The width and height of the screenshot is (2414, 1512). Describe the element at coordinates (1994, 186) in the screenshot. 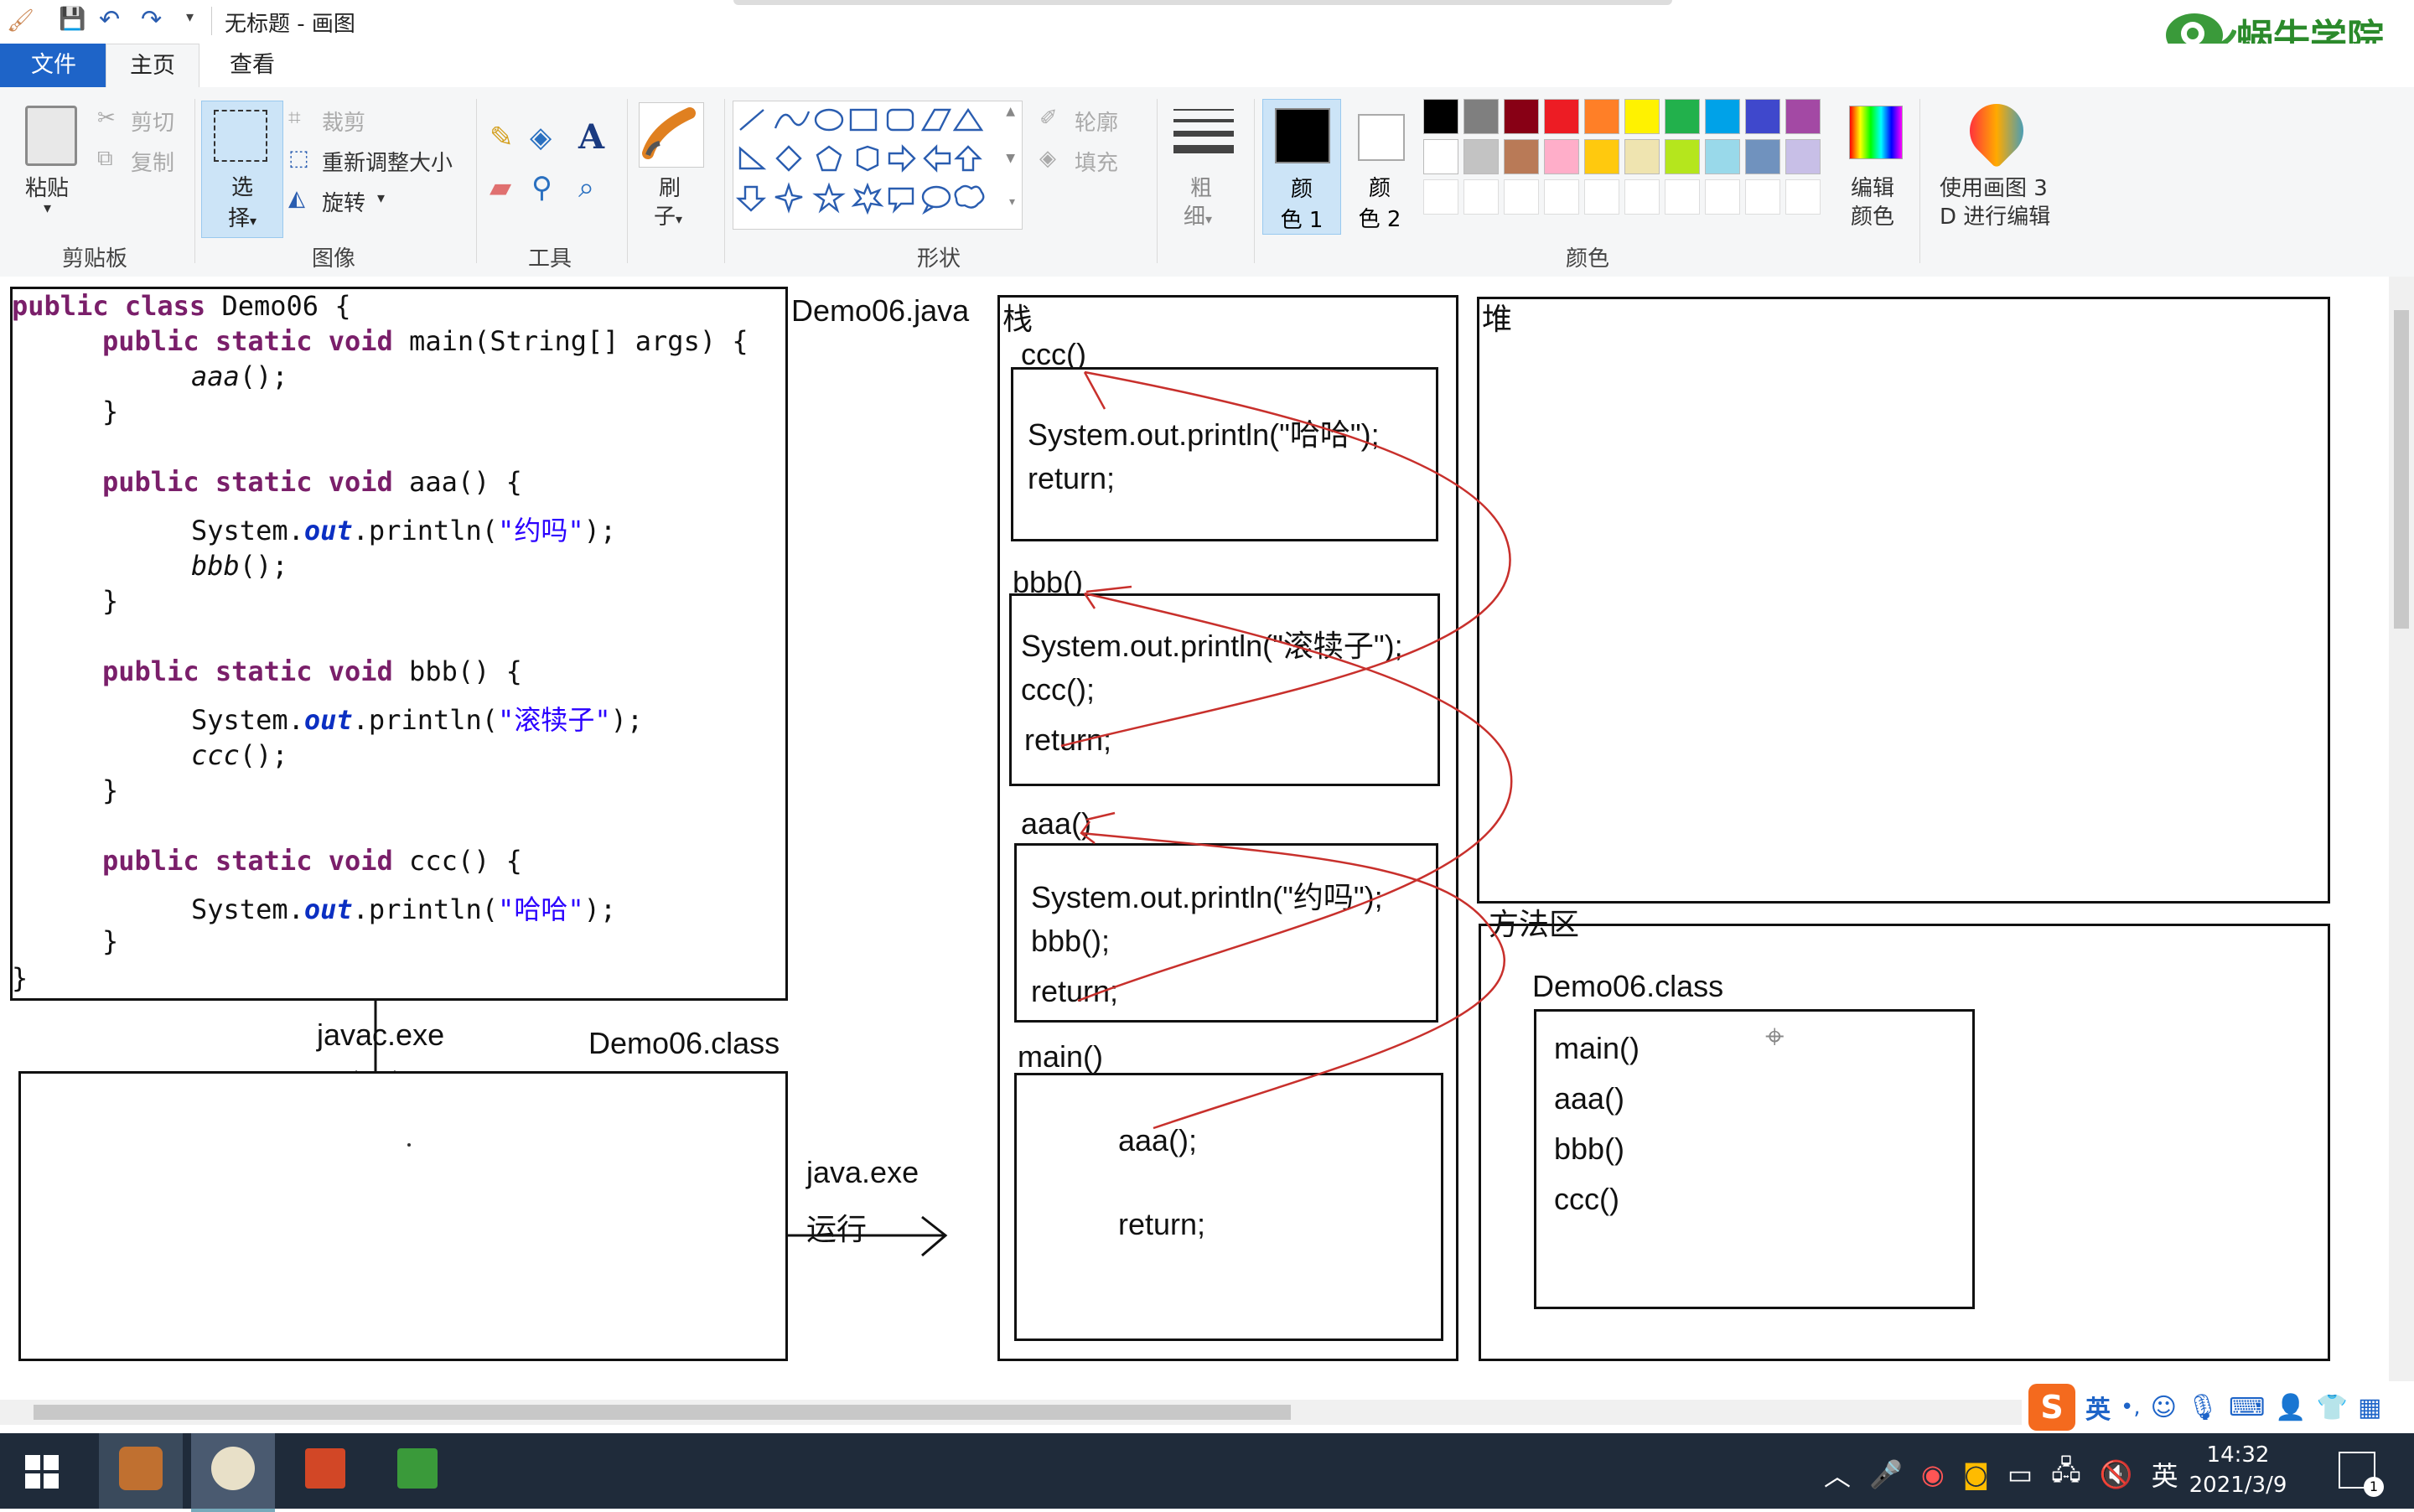

I see `paint3d-label-a: 使用画图 3` at that location.